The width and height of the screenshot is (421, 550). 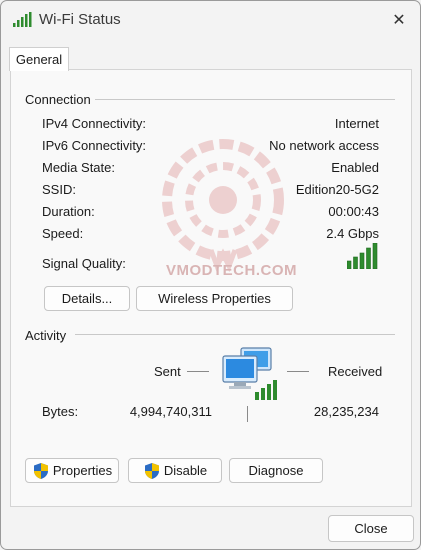 I want to click on signal-strength-icon, so click(x=22, y=19).